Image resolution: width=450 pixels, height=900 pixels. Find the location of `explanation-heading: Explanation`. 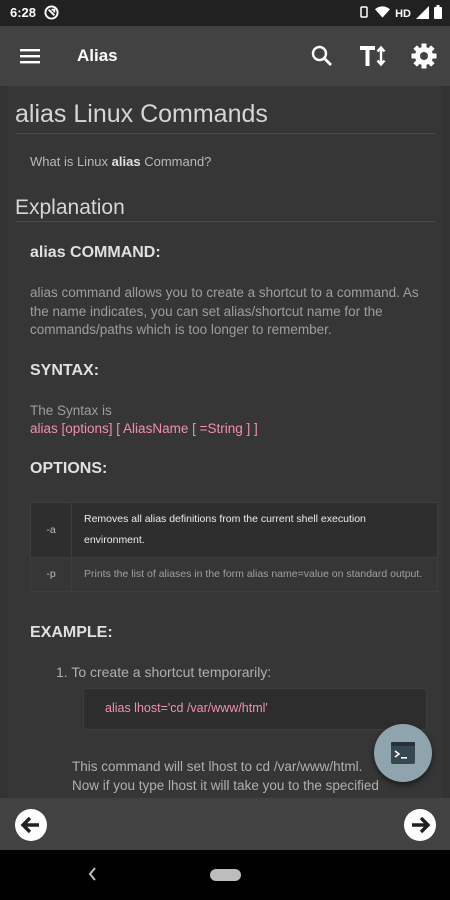

explanation-heading: Explanation is located at coordinates (70, 207).